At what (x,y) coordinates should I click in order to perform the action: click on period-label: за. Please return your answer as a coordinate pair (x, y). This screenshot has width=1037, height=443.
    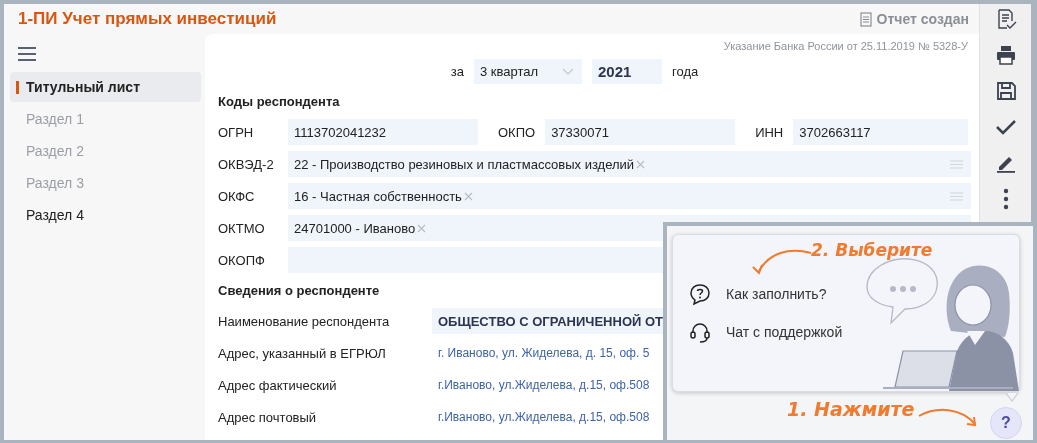
    Looking at the image, I should click on (457, 71).